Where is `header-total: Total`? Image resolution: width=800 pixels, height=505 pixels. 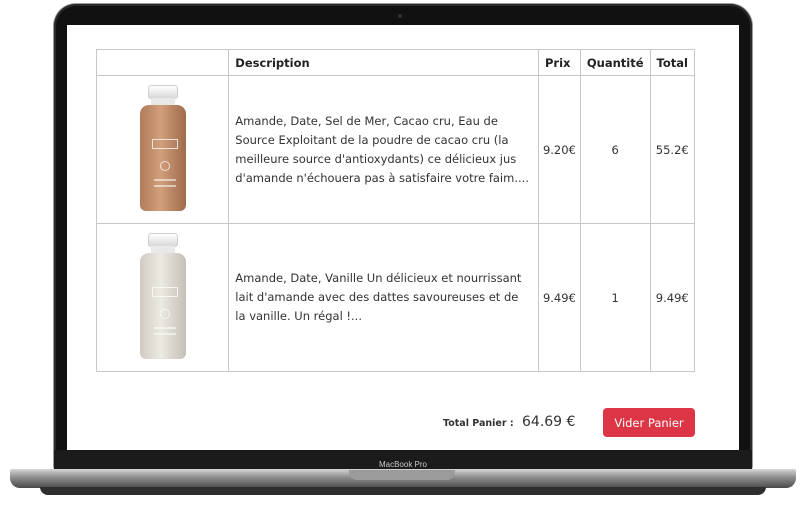
header-total: Total is located at coordinates (672, 62).